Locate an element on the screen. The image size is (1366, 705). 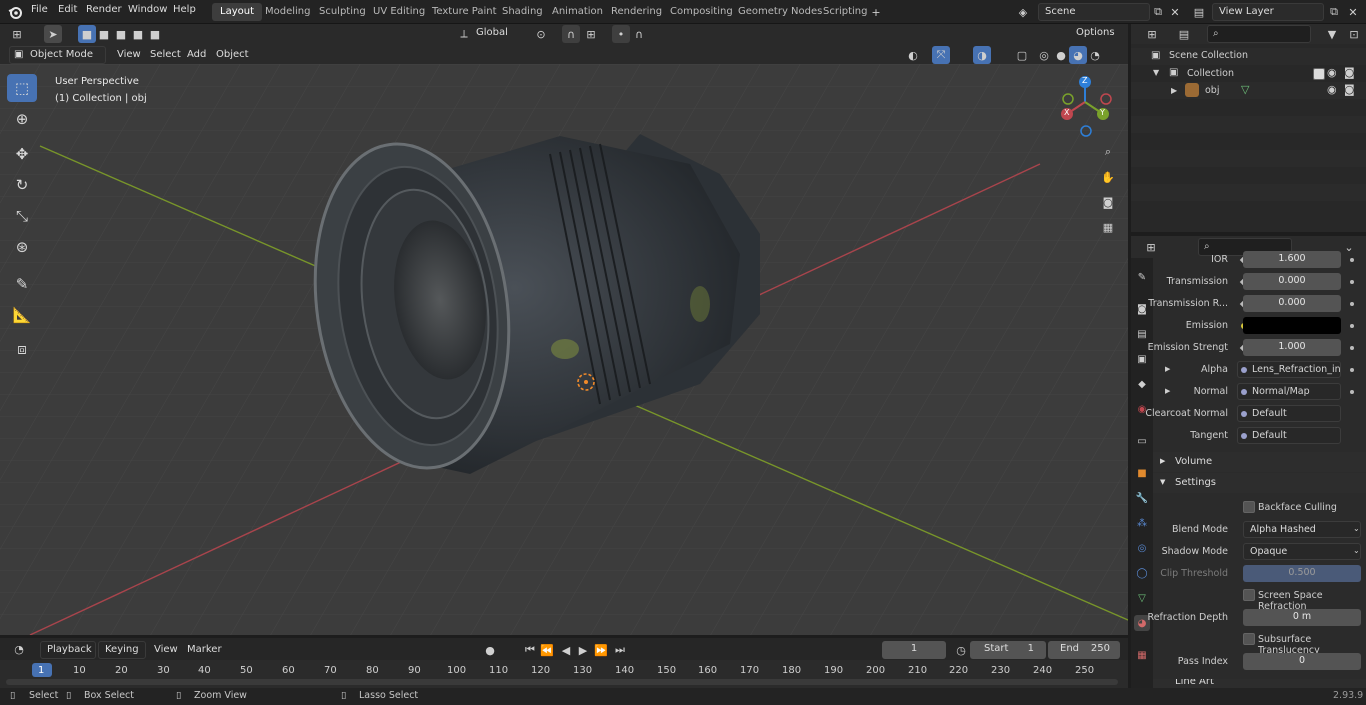
new-view-layer-icon: ⧉ is located at coordinates (1334, 12).